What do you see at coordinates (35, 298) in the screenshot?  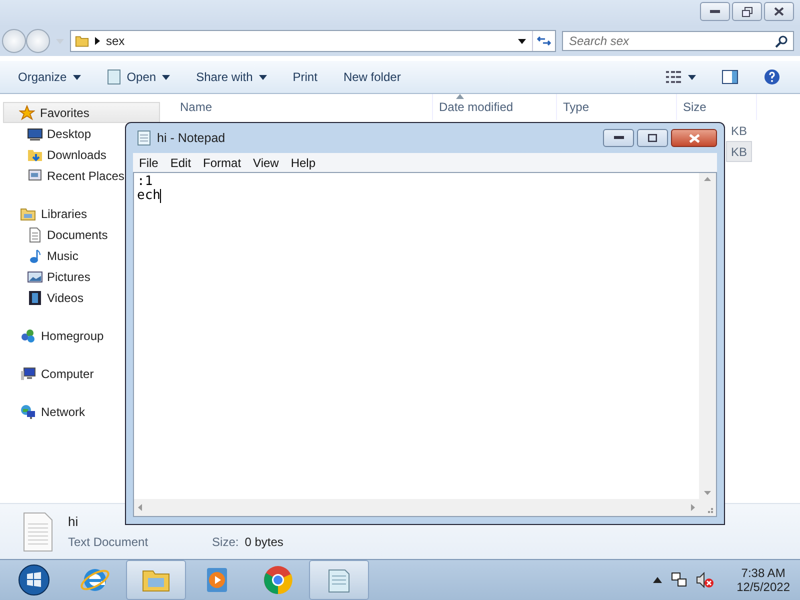 I see `film-icon` at bounding box center [35, 298].